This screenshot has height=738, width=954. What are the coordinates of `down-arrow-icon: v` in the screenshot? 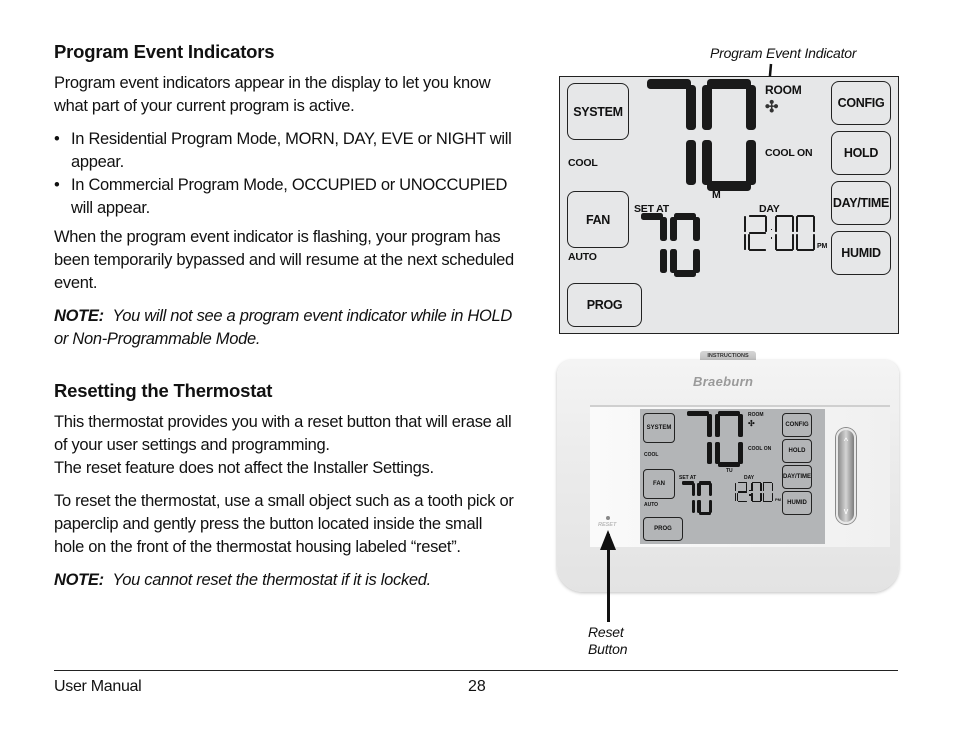 It's located at (846, 511).